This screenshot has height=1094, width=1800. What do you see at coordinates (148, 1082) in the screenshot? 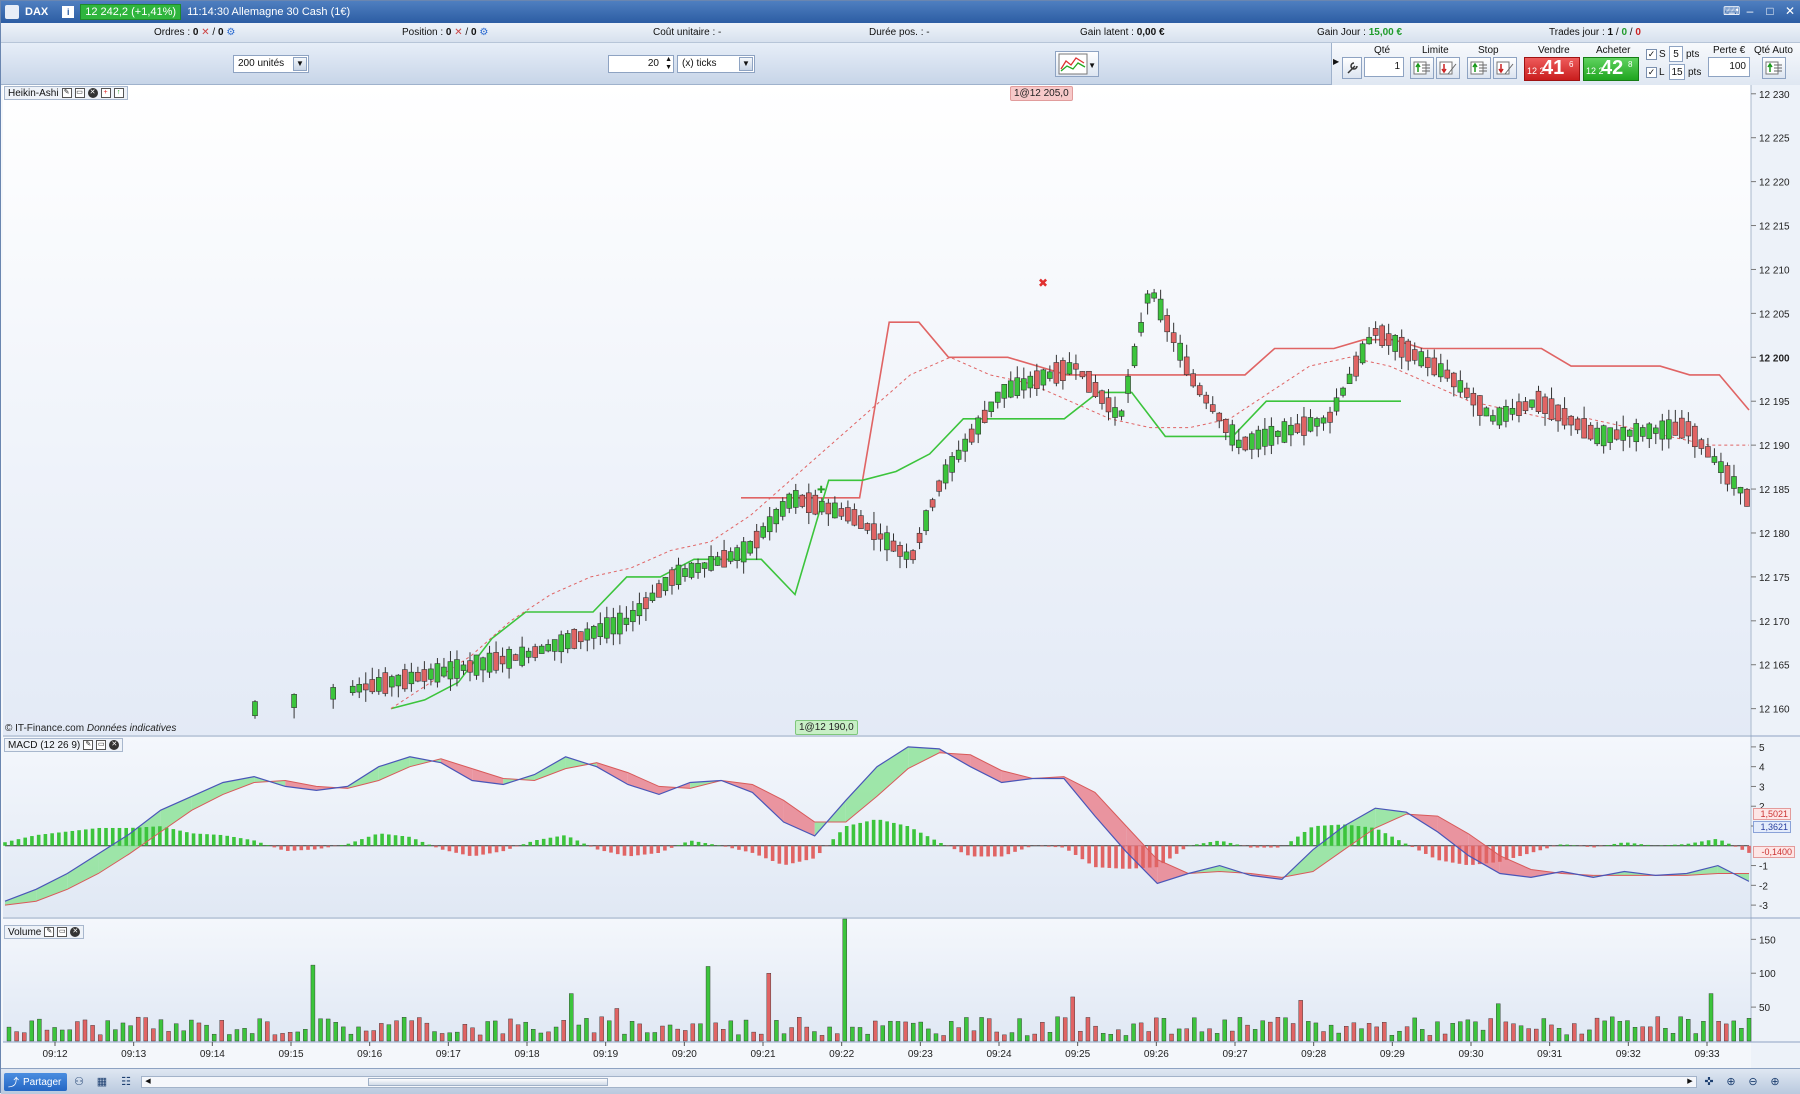
I see `scroll-left-icon: ◀` at bounding box center [148, 1082].